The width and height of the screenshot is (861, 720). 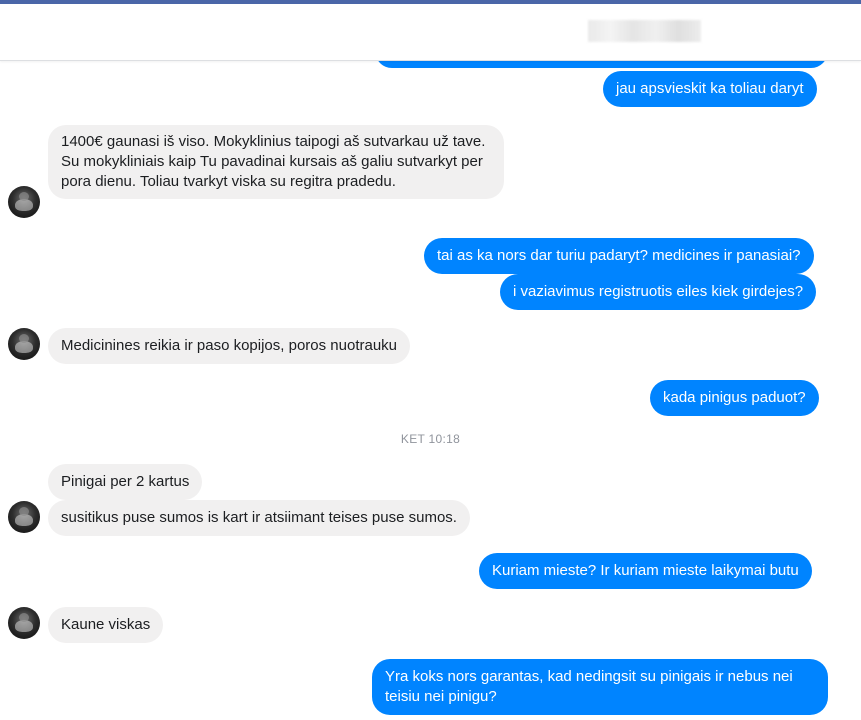 I want to click on outgoing-message: jau apsvieskit ka toliau daryt, so click(x=710, y=89).